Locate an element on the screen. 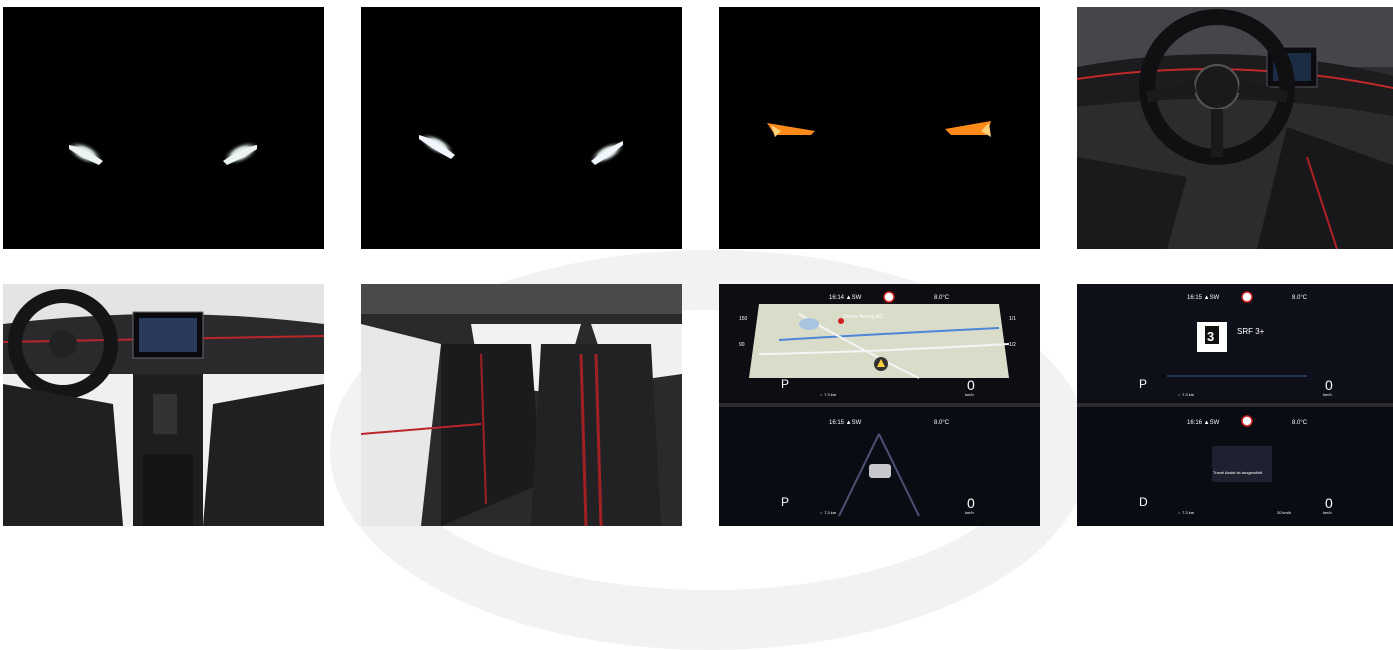 The height and width of the screenshot is (650, 1393). radio-gear-top: P is located at coordinates (1143, 384).